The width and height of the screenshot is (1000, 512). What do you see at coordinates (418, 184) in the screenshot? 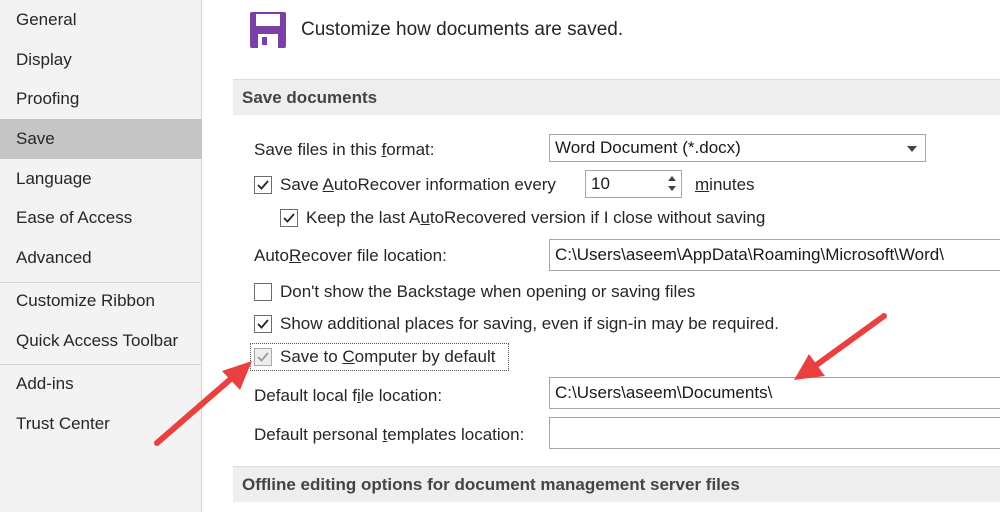
I see `autorecover-label: Save AutoRecover information every` at bounding box center [418, 184].